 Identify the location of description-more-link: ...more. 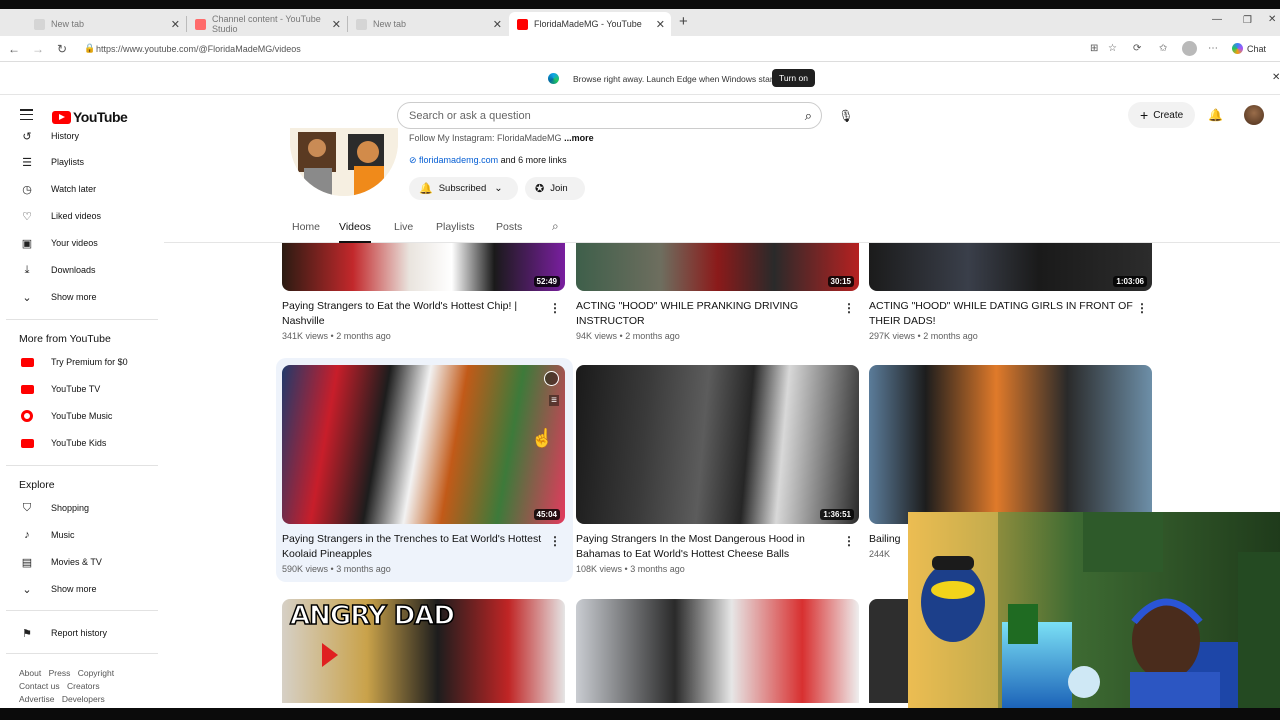
(579, 138).